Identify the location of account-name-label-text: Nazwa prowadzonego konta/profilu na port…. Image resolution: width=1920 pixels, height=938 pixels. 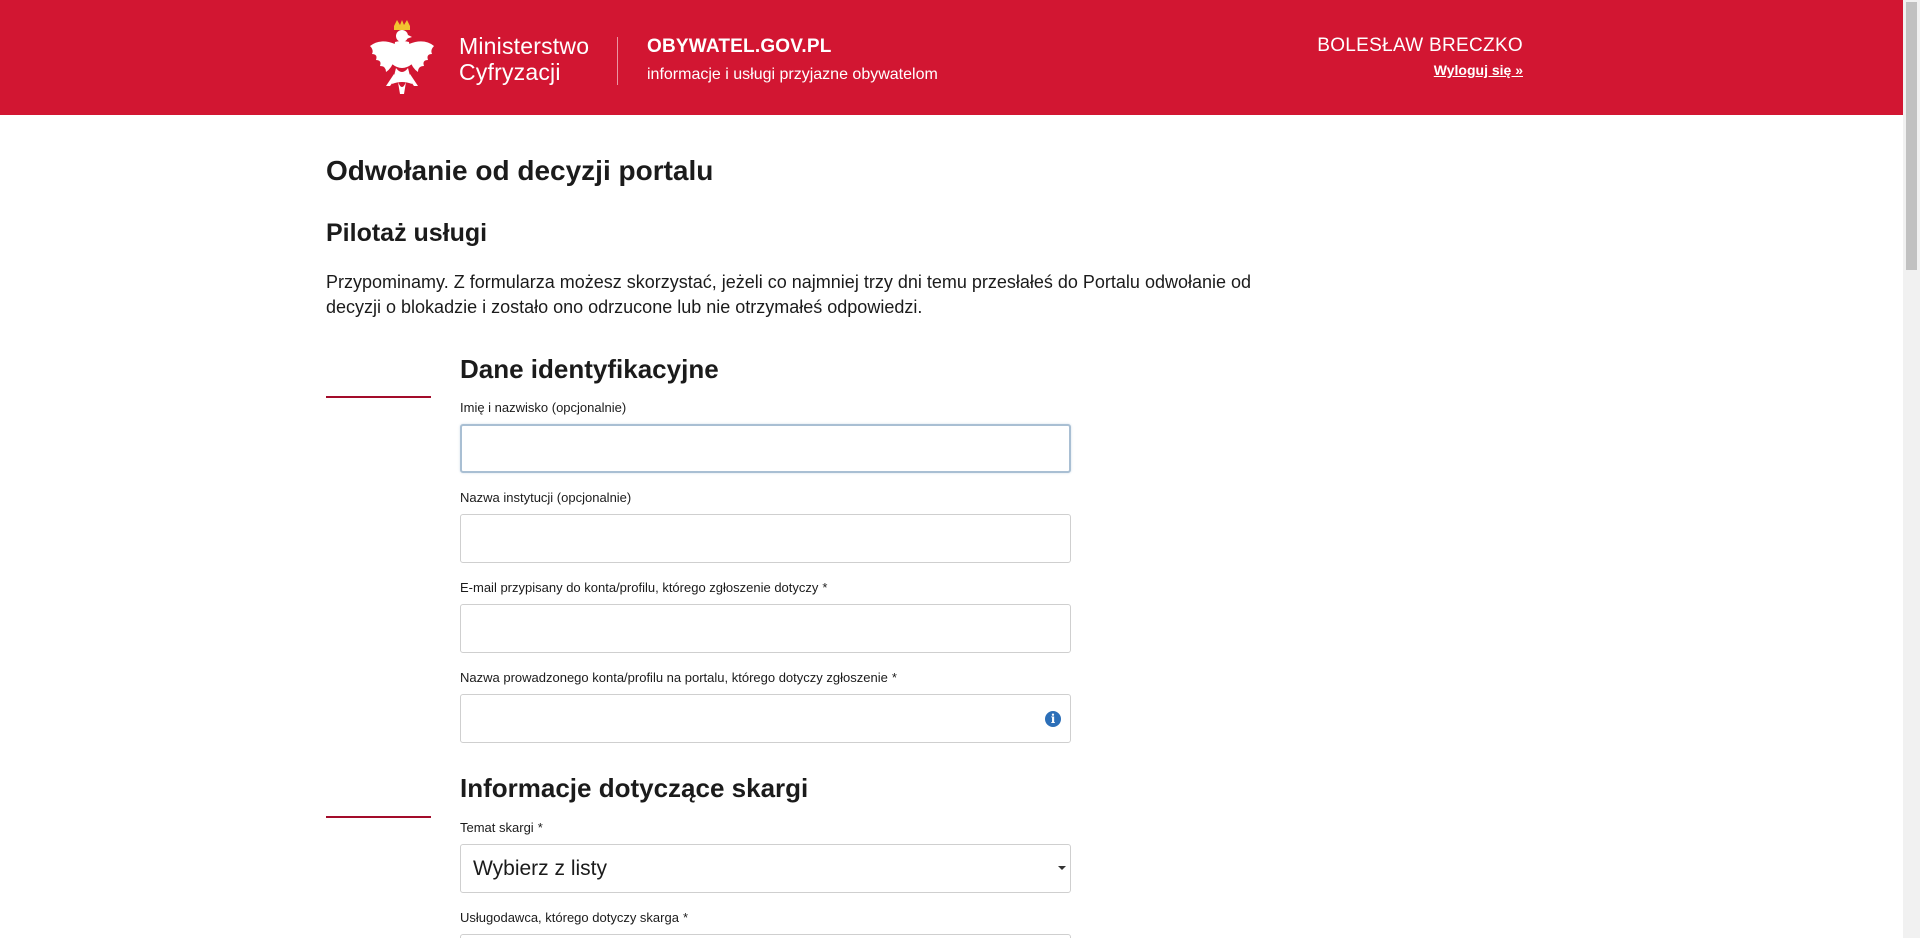
(674, 677).